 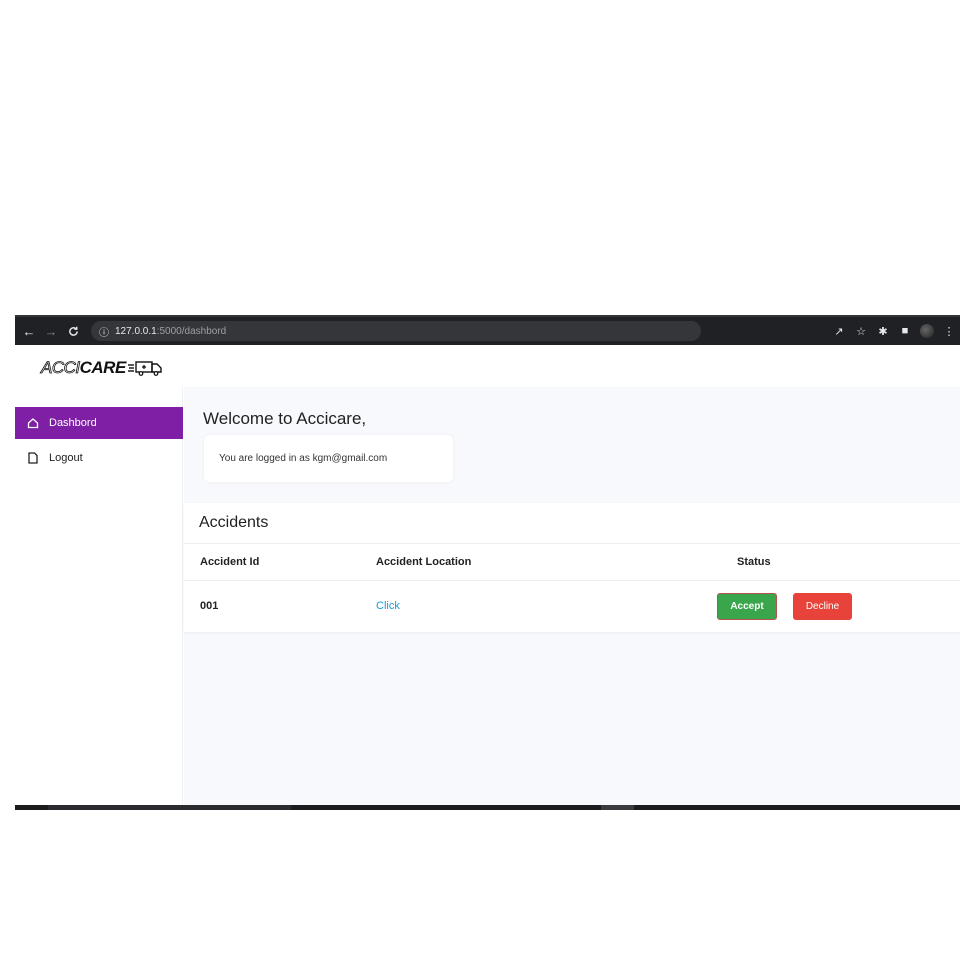 What do you see at coordinates (754, 562) in the screenshot?
I see `column-header: Status` at bounding box center [754, 562].